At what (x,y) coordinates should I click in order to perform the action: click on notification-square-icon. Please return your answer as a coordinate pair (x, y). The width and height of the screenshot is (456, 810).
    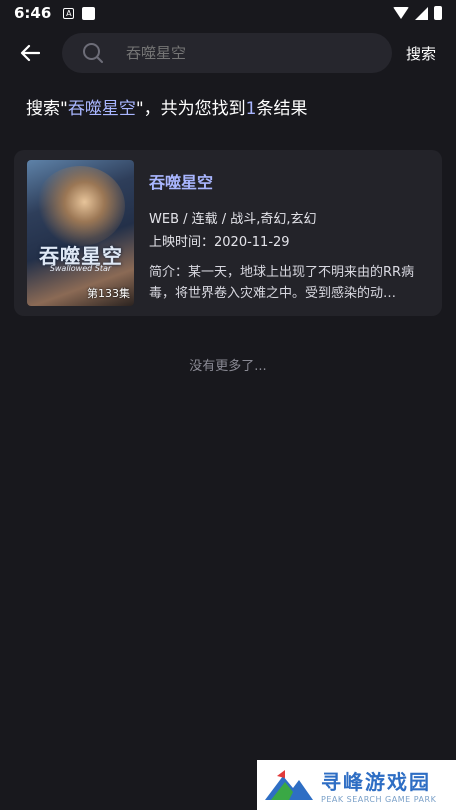
    Looking at the image, I should click on (89, 13).